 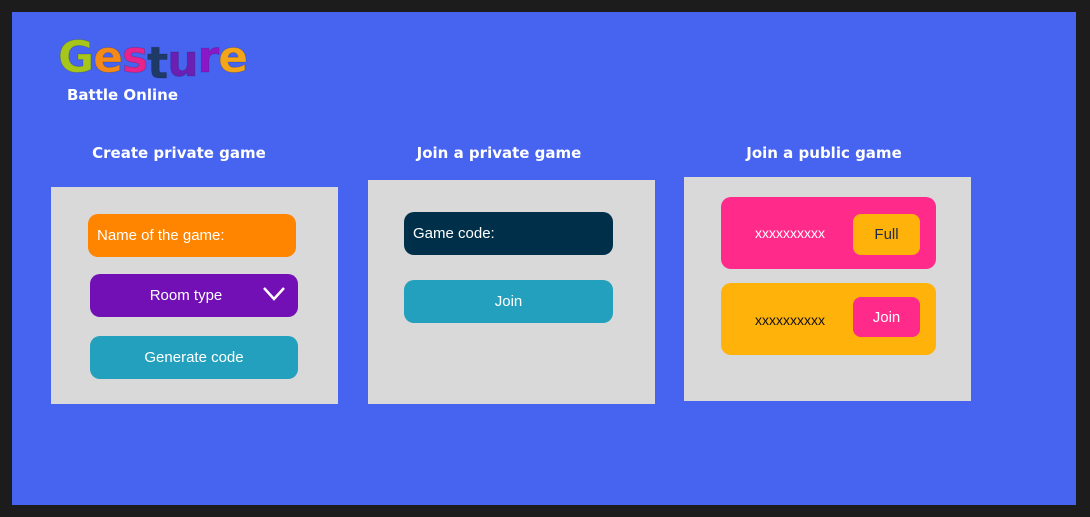 I want to click on join-public-game-button: Join, so click(x=886, y=317).